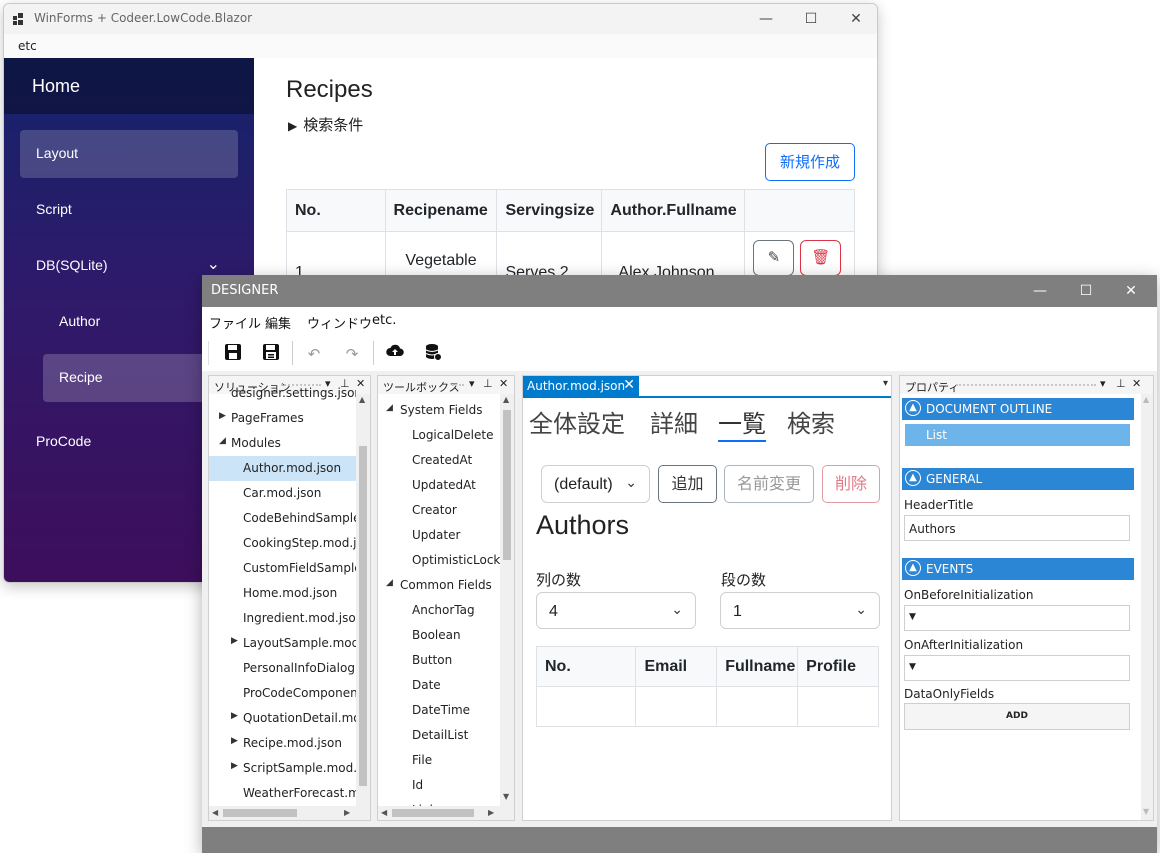  Describe the element at coordinates (1017, 618) in the screenshot. I see `before-init-combo: ▼` at that location.